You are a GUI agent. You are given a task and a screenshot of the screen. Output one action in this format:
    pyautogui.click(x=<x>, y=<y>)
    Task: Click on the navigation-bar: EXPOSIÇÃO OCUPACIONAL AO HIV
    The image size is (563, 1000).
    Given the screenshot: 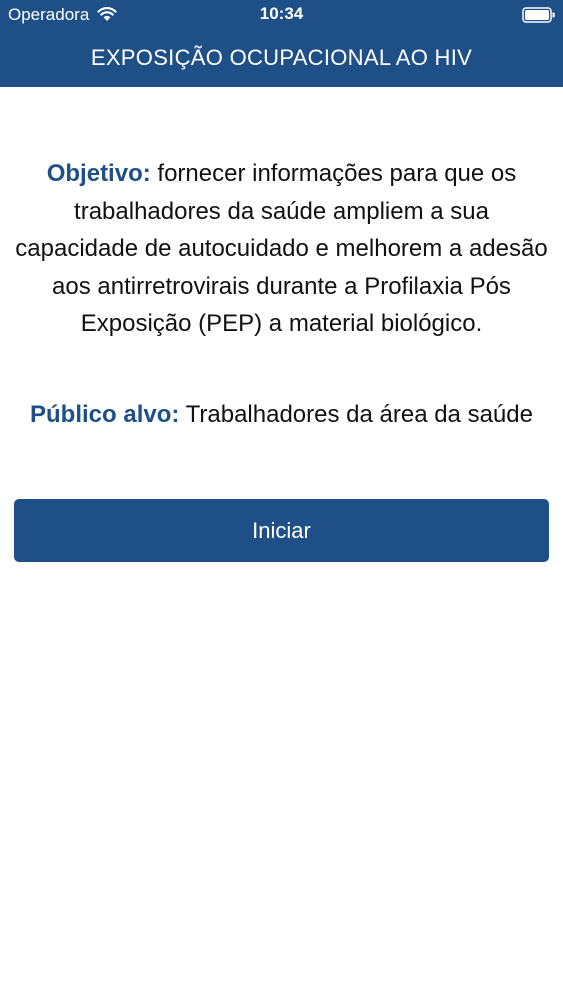 What is the action you would take?
    pyautogui.click(x=281, y=58)
    